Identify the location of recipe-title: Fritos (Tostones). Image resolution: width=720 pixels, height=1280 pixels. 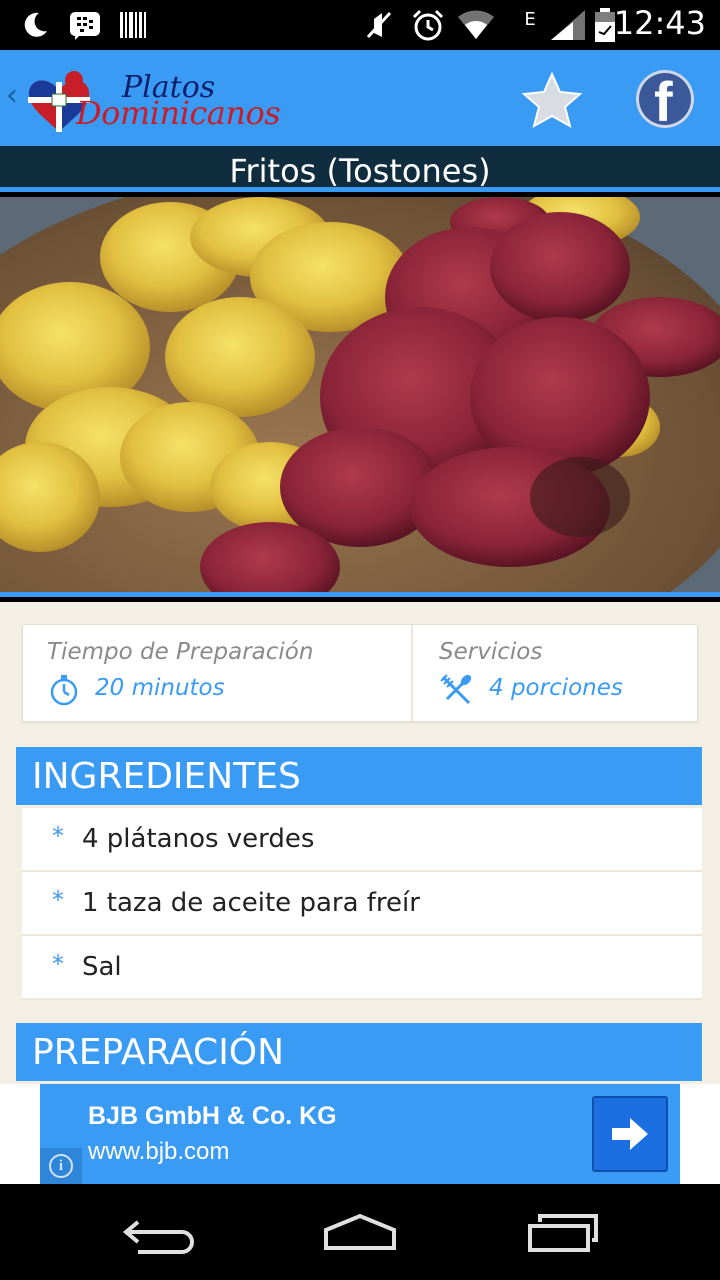
(360, 171).